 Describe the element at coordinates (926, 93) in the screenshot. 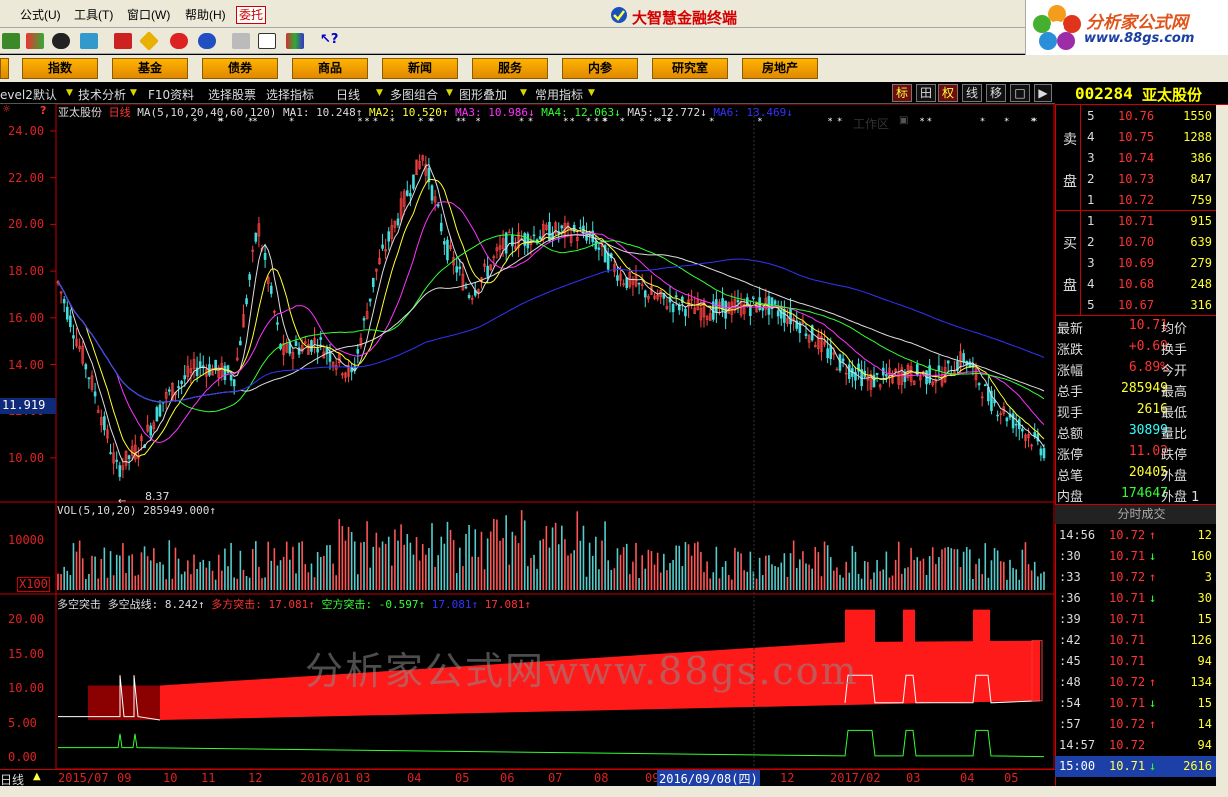

I see `grid-button: 田` at that location.